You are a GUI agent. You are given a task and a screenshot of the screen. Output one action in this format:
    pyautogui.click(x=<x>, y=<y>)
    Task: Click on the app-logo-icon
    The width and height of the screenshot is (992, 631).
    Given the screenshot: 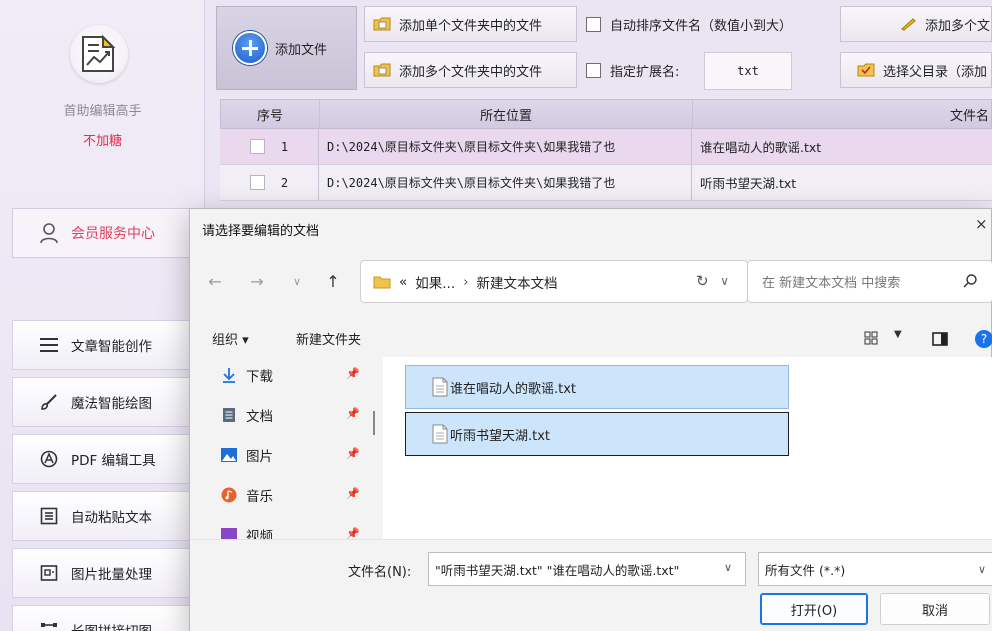 What is the action you would take?
    pyautogui.click(x=99, y=54)
    